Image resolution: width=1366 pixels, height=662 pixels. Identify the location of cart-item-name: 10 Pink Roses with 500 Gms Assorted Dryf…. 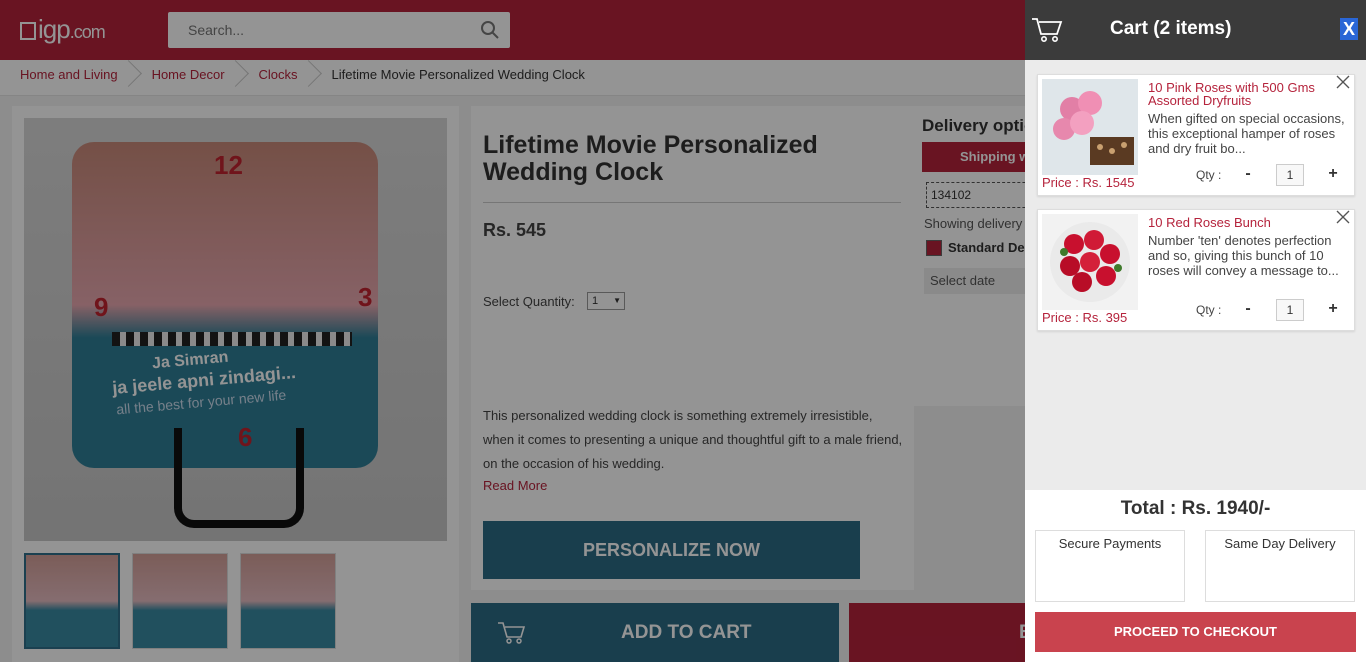
(1240, 94).